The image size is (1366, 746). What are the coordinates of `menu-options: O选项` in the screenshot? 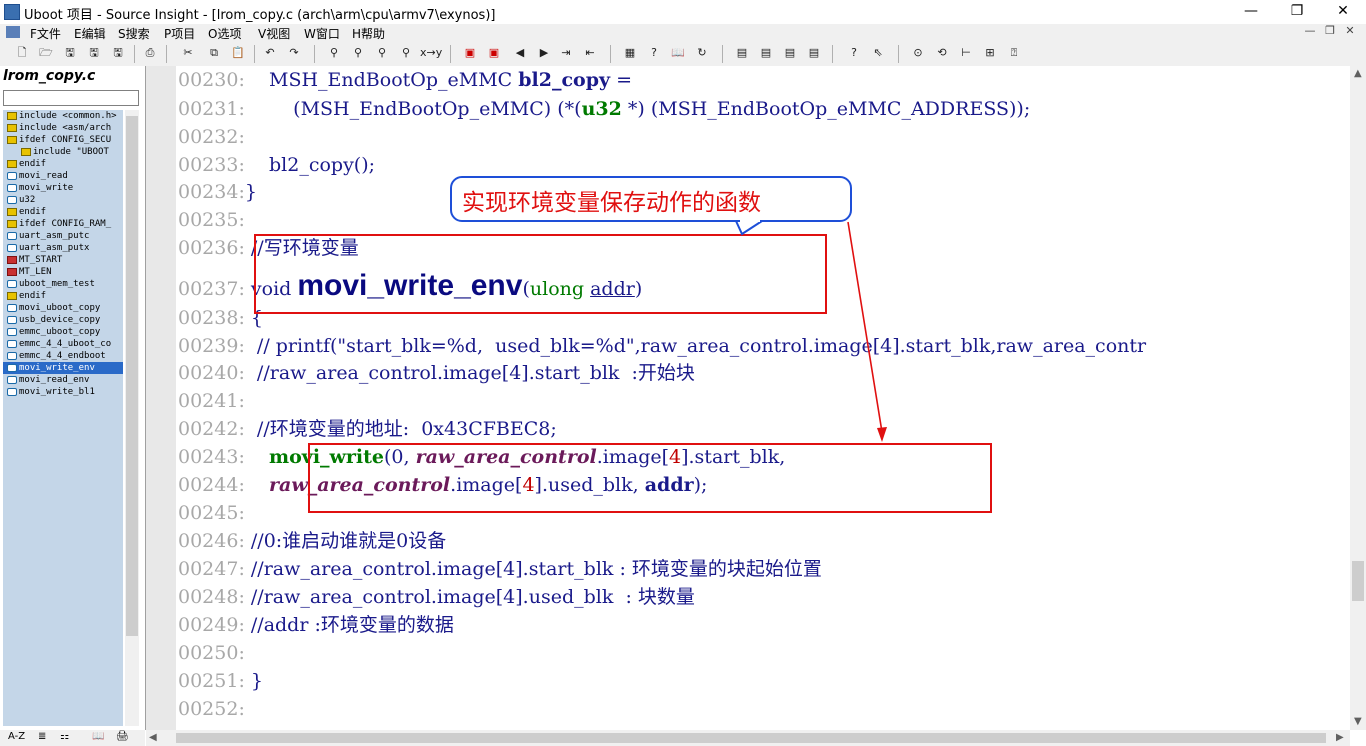 It's located at (224, 33).